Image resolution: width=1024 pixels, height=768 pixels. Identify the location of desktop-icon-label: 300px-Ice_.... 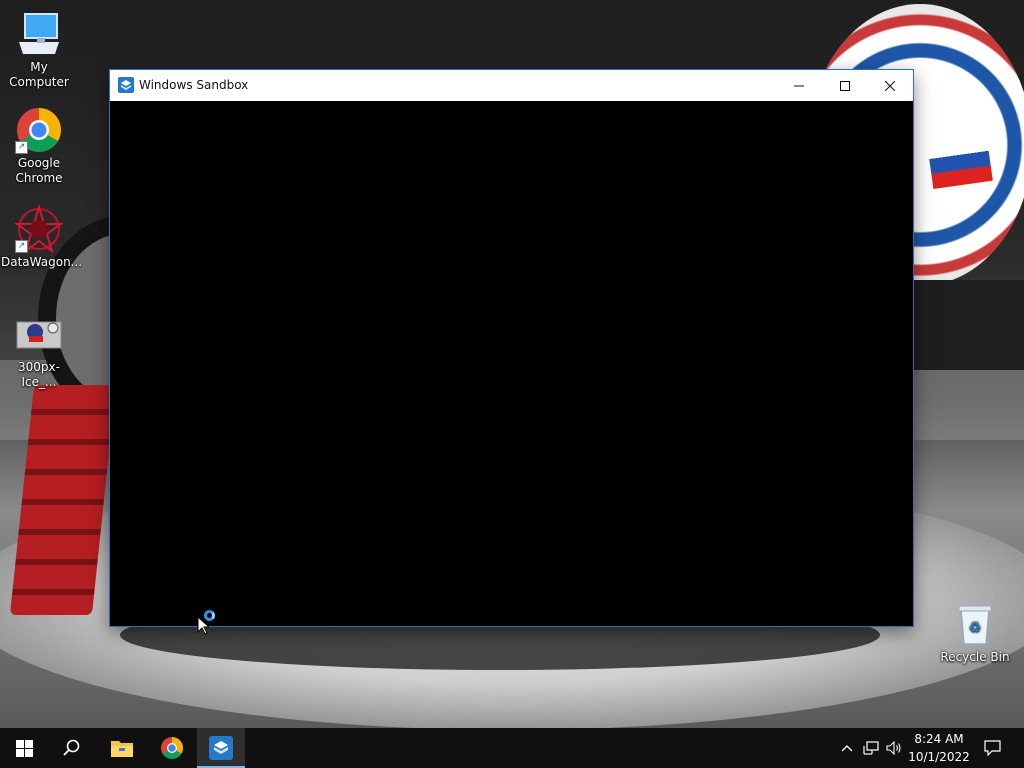
(39, 374).